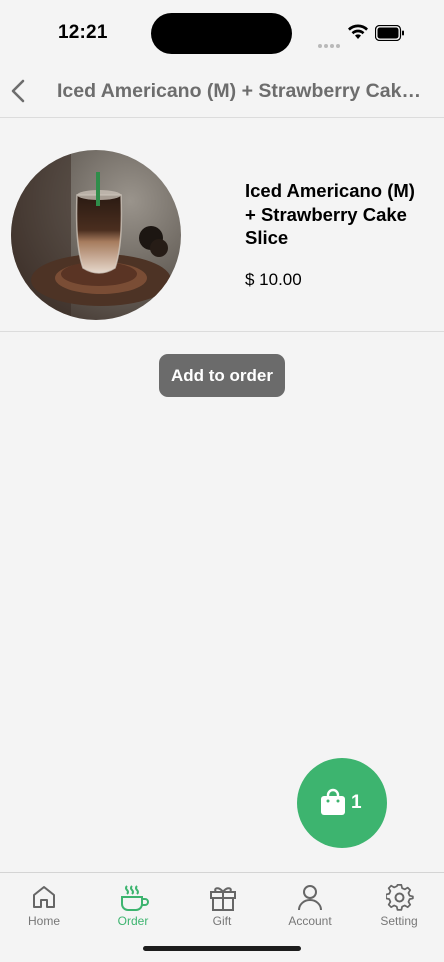 The image size is (444, 962). Describe the element at coordinates (358, 31) in the screenshot. I see `wifi-icon` at that location.